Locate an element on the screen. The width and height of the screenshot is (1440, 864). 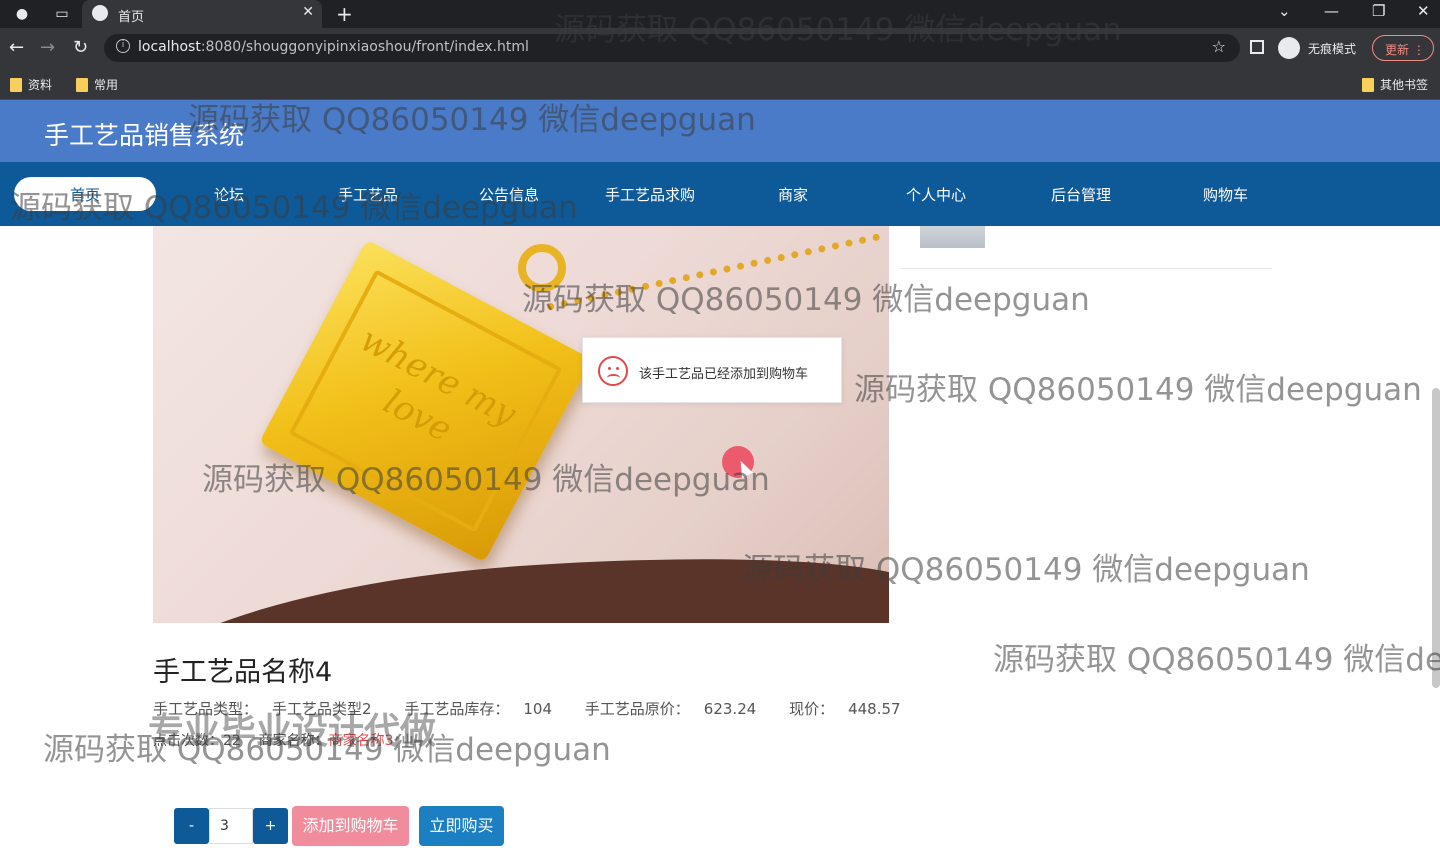
side-thumbnail is located at coordinates (952, 237).